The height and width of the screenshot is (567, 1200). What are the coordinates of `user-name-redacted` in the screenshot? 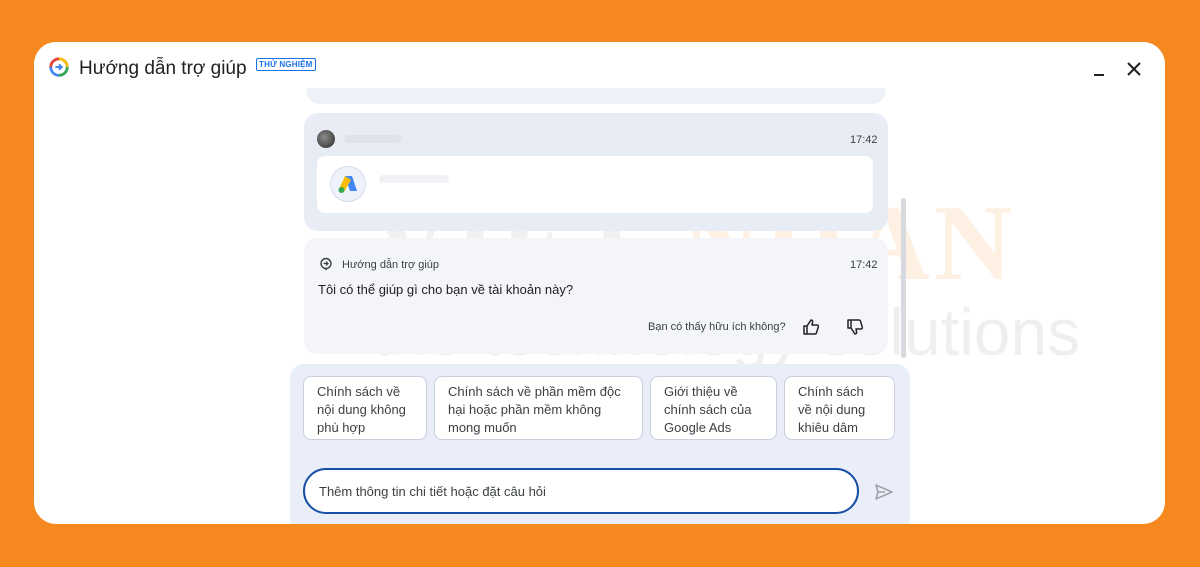 It's located at (373, 139).